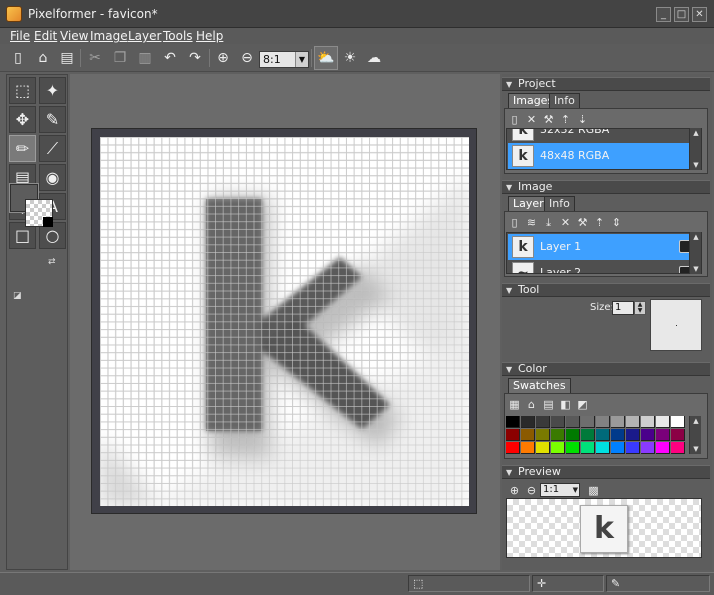  I want to click on list-item: k 32x32 RGBA, so click(604, 136).